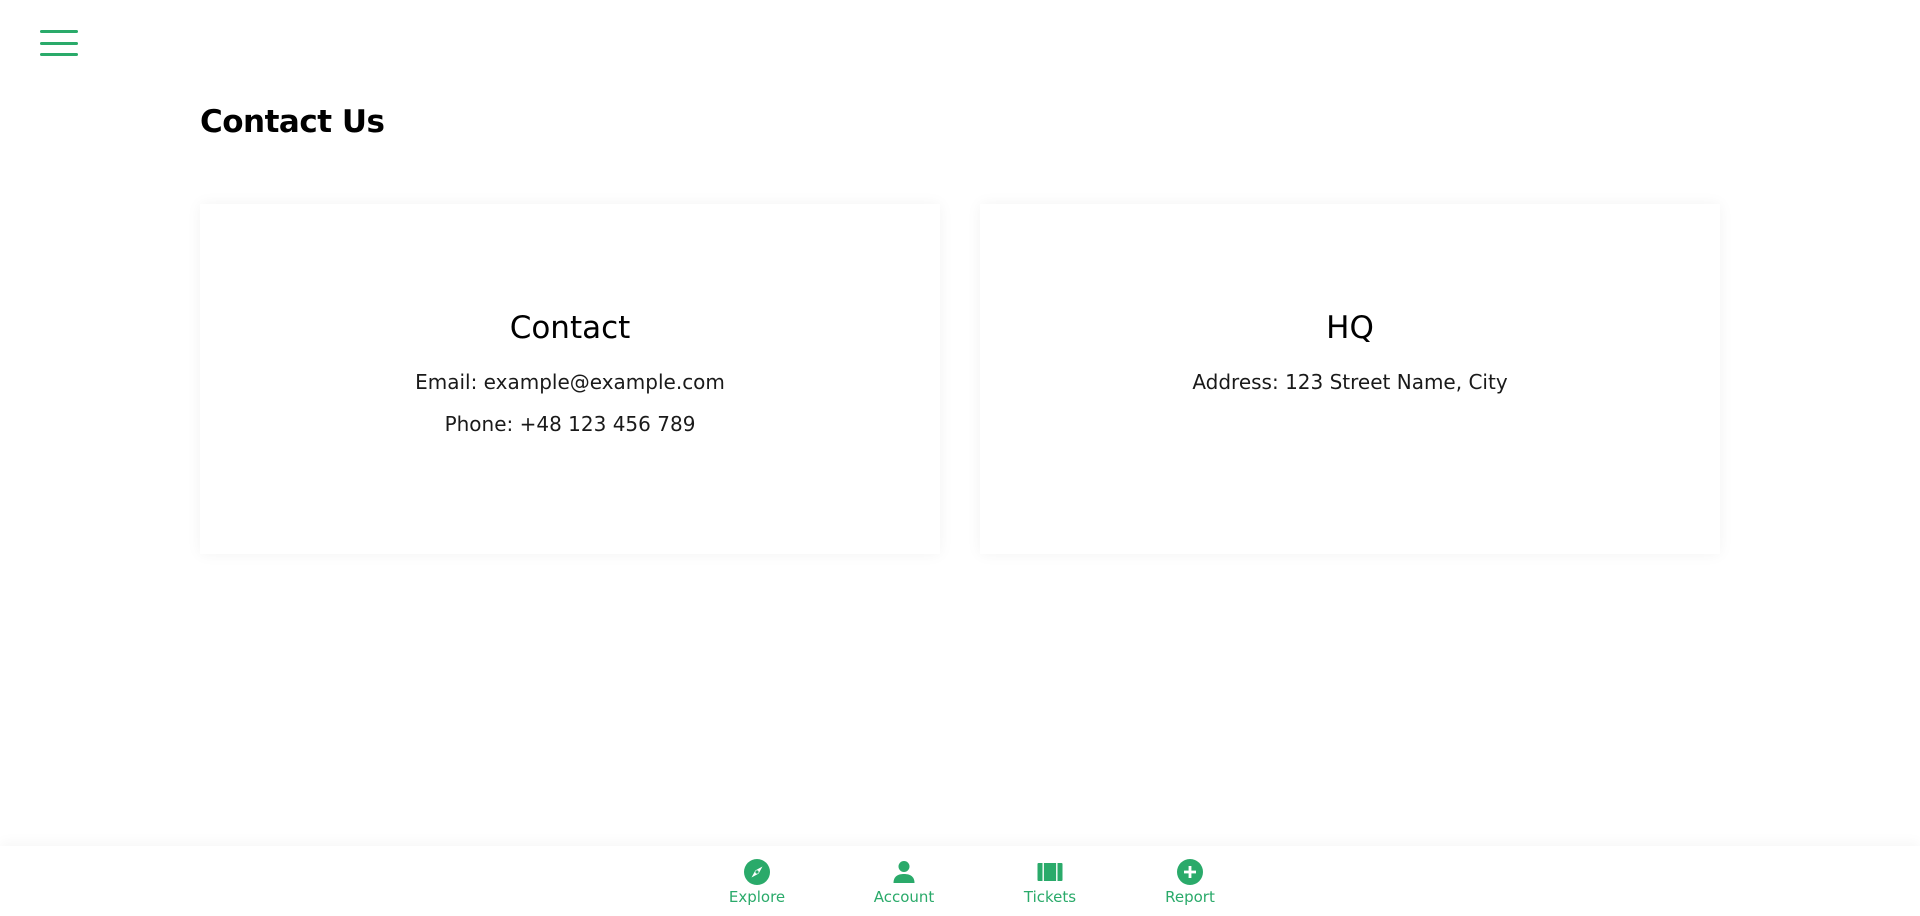  What do you see at coordinates (1350, 328) in the screenshot?
I see `hq-card-title: HQ` at bounding box center [1350, 328].